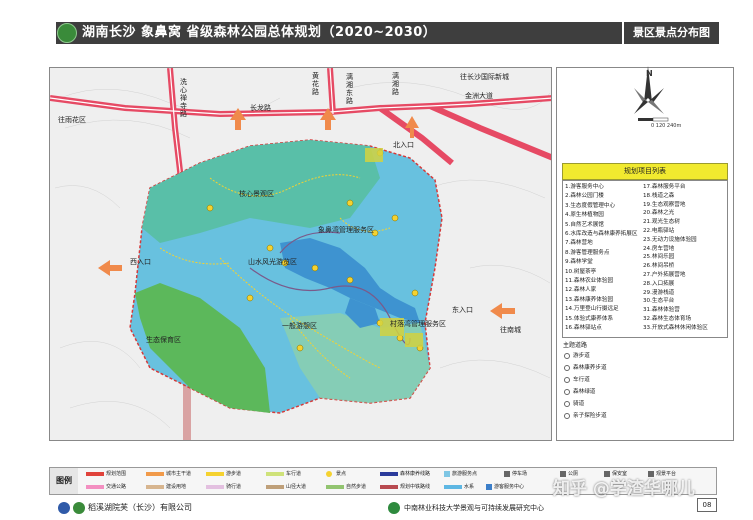 The image size is (753, 520). What do you see at coordinates (403, 145) in the screenshot?
I see `entrance-label-north: 北入口` at bounding box center [403, 145].